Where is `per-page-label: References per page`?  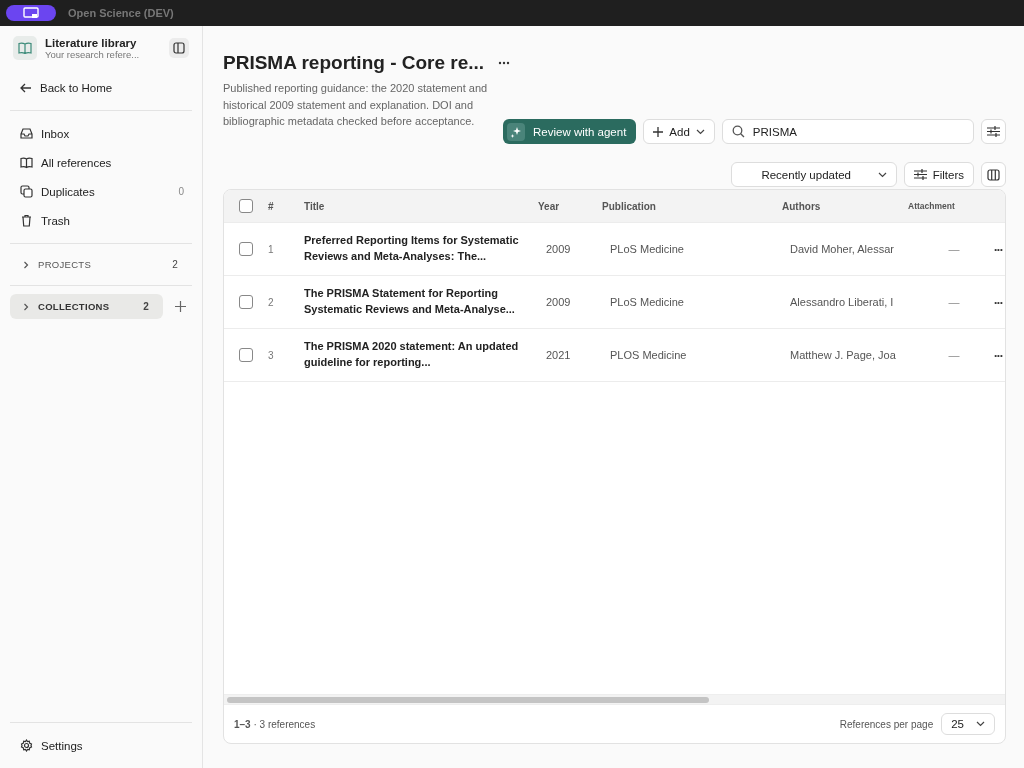
per-page-label: References per page is located at coordinates (886, 724).